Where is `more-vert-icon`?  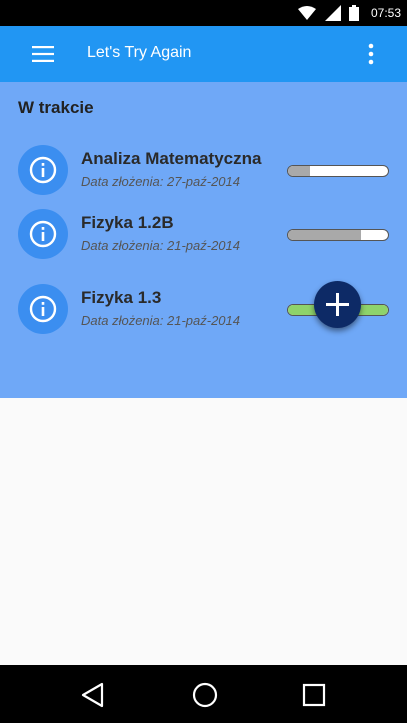
more-vert-icon is located at coordinates (371, 54).